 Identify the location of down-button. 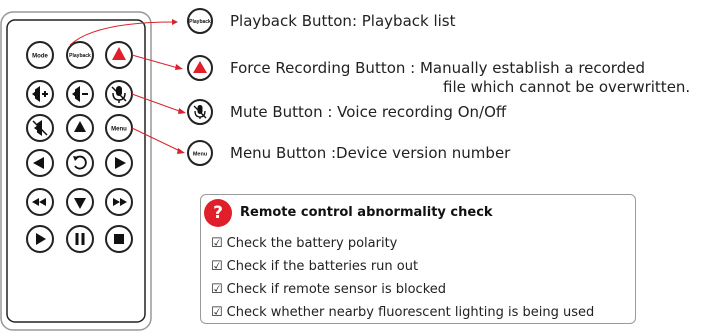
(80, 202).